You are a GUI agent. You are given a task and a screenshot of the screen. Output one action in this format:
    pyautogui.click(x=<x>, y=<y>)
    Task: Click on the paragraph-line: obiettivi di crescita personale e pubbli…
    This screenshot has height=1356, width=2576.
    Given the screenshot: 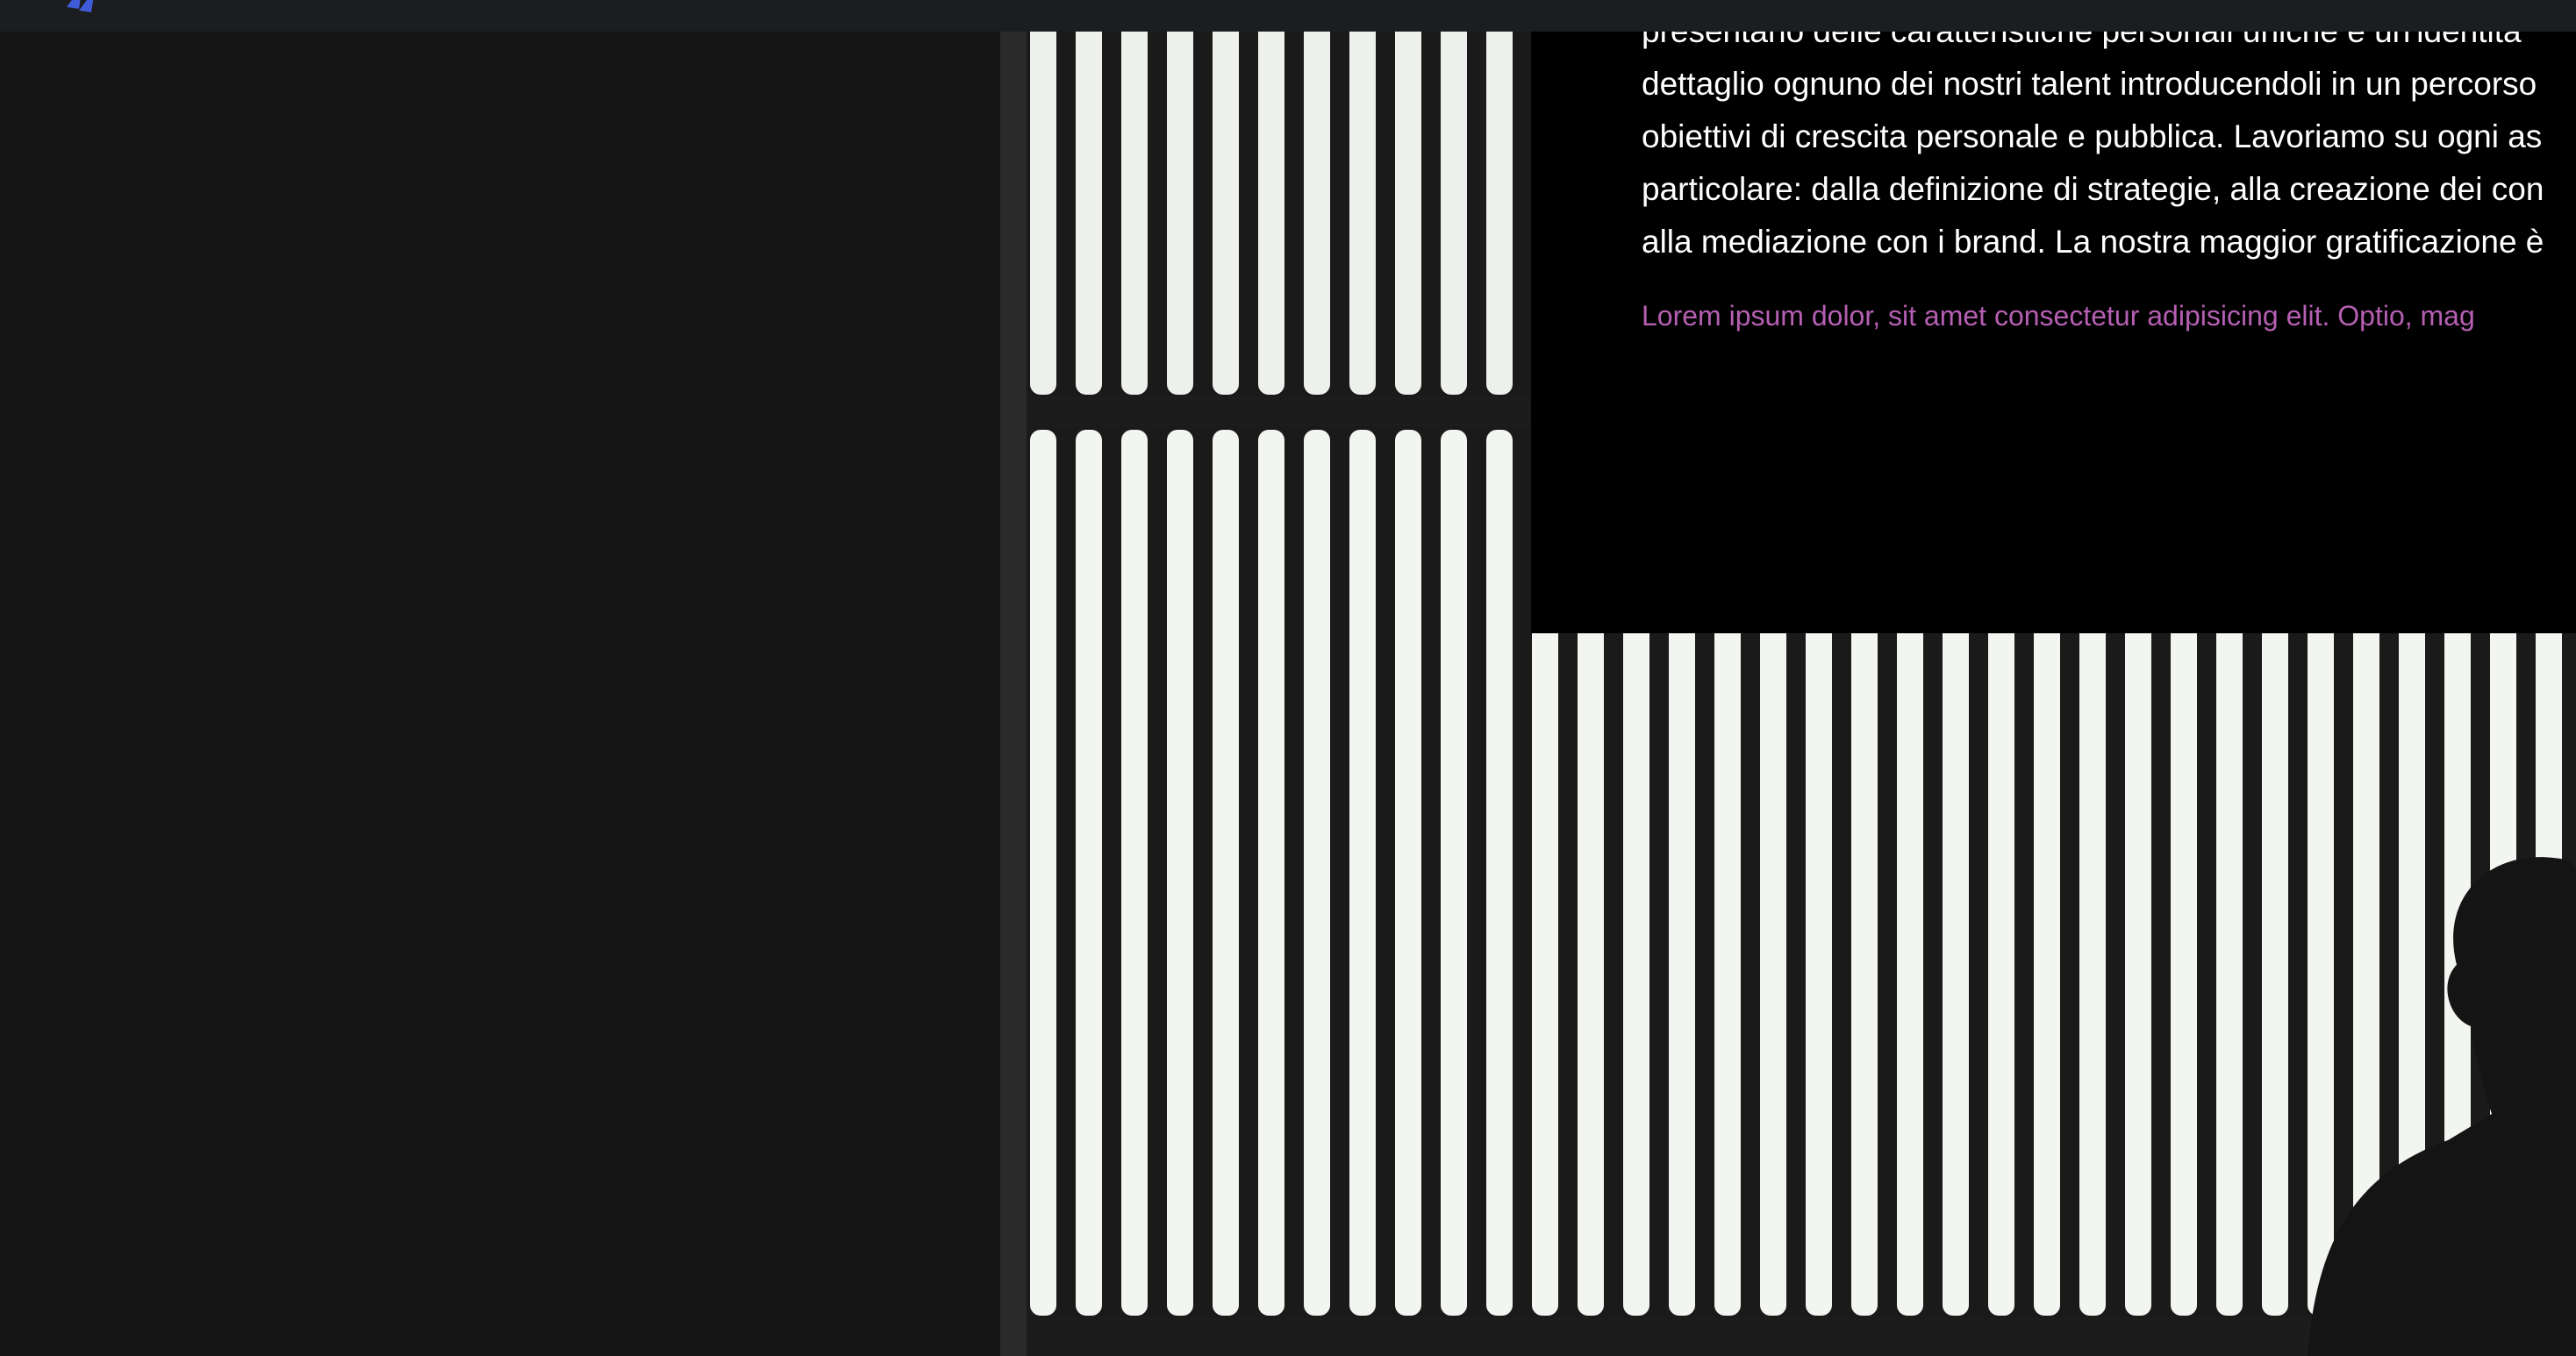 What is the action you would take?
    pyautogui.click(x=2092, y=136)
    